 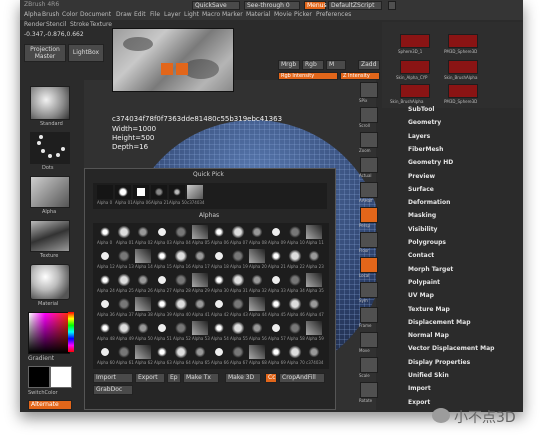 I want to click on alpha-item: Alpha 22, so click(x=296, y=259).